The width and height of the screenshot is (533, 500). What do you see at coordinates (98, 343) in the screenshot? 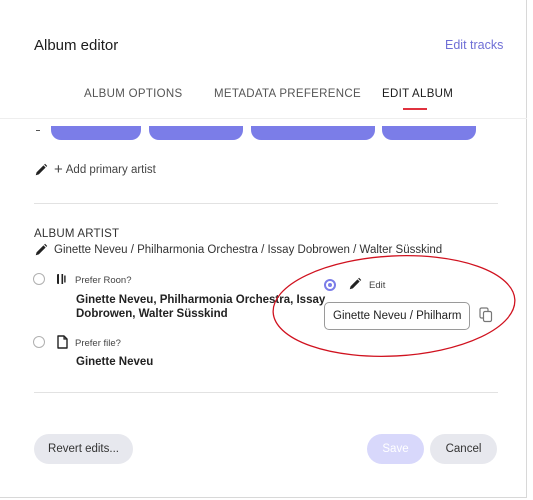
I see `prefer-file-label: Prefer file?` at bounding box center [98, 343].